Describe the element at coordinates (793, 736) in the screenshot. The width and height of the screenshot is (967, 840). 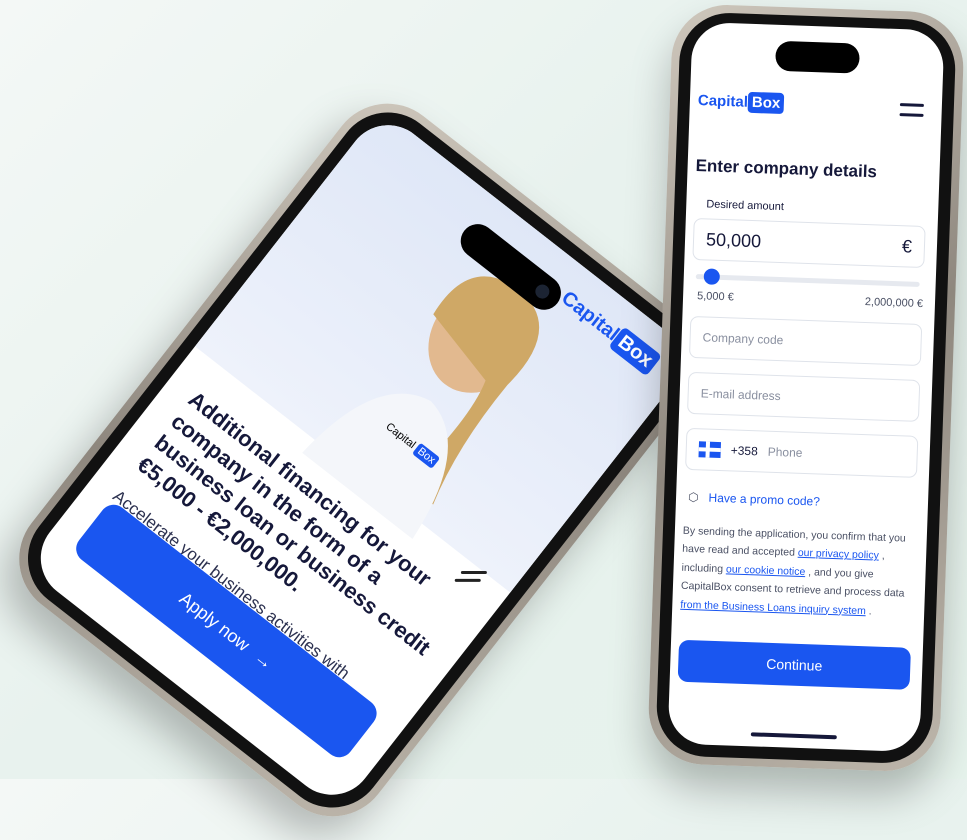
I see `home-indicator` at that location.